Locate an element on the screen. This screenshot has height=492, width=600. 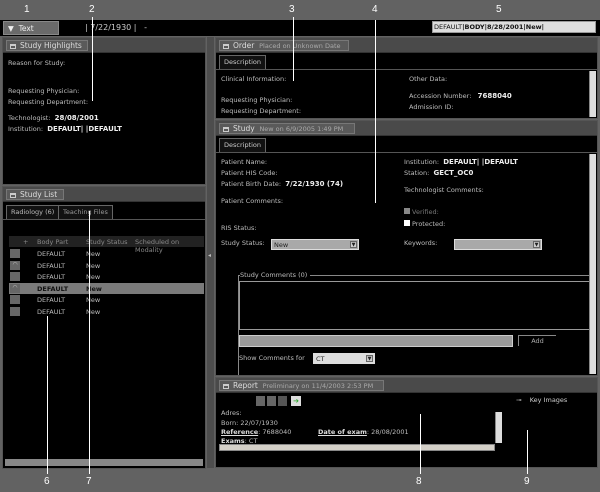
his-code-label: Patient HIS Code: is located at coordinates (249, 173).